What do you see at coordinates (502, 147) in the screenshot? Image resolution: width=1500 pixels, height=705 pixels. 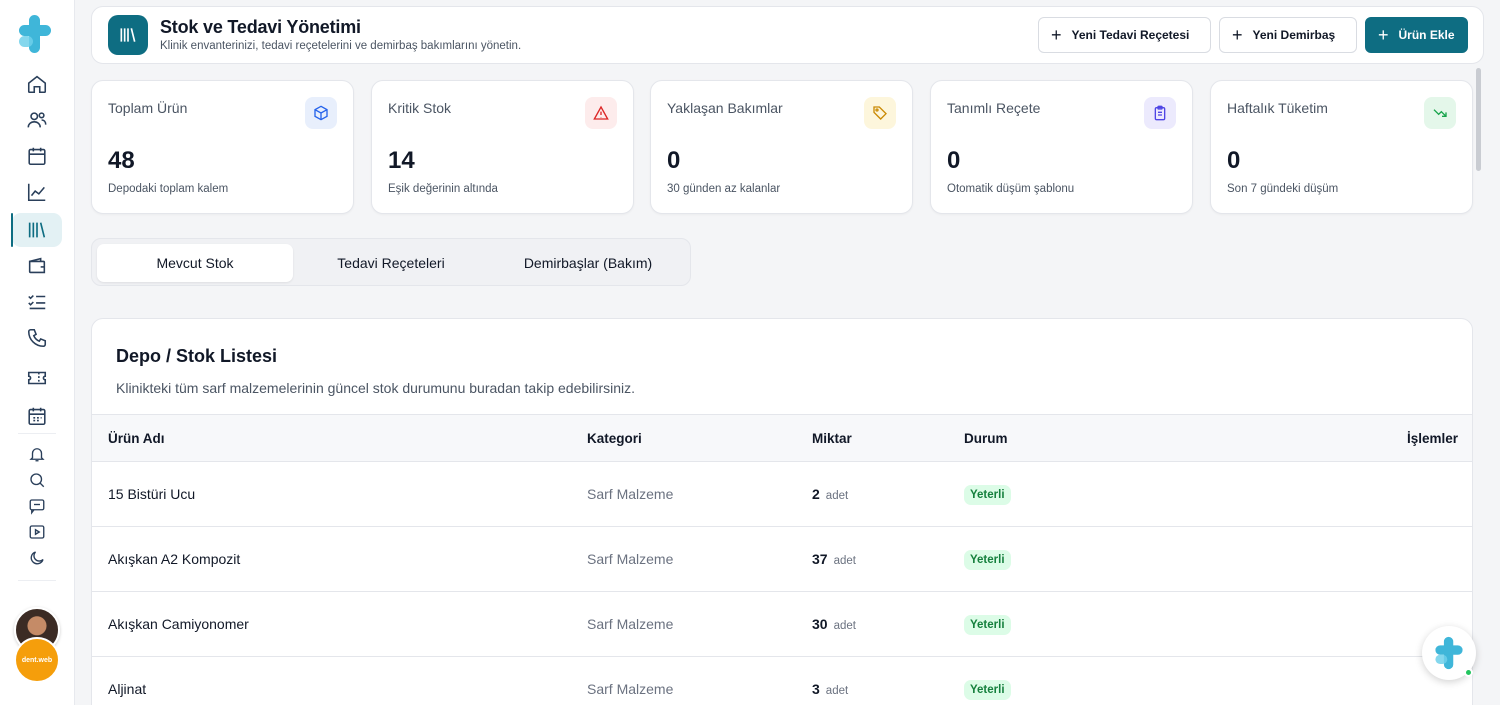 I see `stat-card-critical-stock: Kritik Stok 14 Eşik değerinin altında` at bounding box center [502, 147].